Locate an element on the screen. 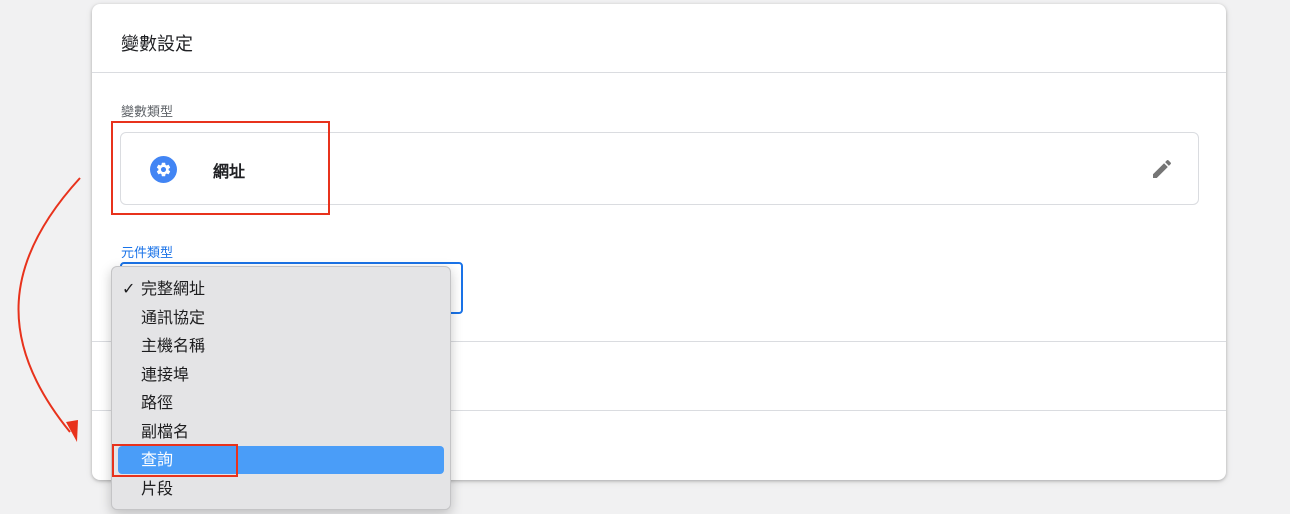 The height and width of the screenshot is (514, 1290). card-title: 變數設定 is located at coordinates (157, 44).